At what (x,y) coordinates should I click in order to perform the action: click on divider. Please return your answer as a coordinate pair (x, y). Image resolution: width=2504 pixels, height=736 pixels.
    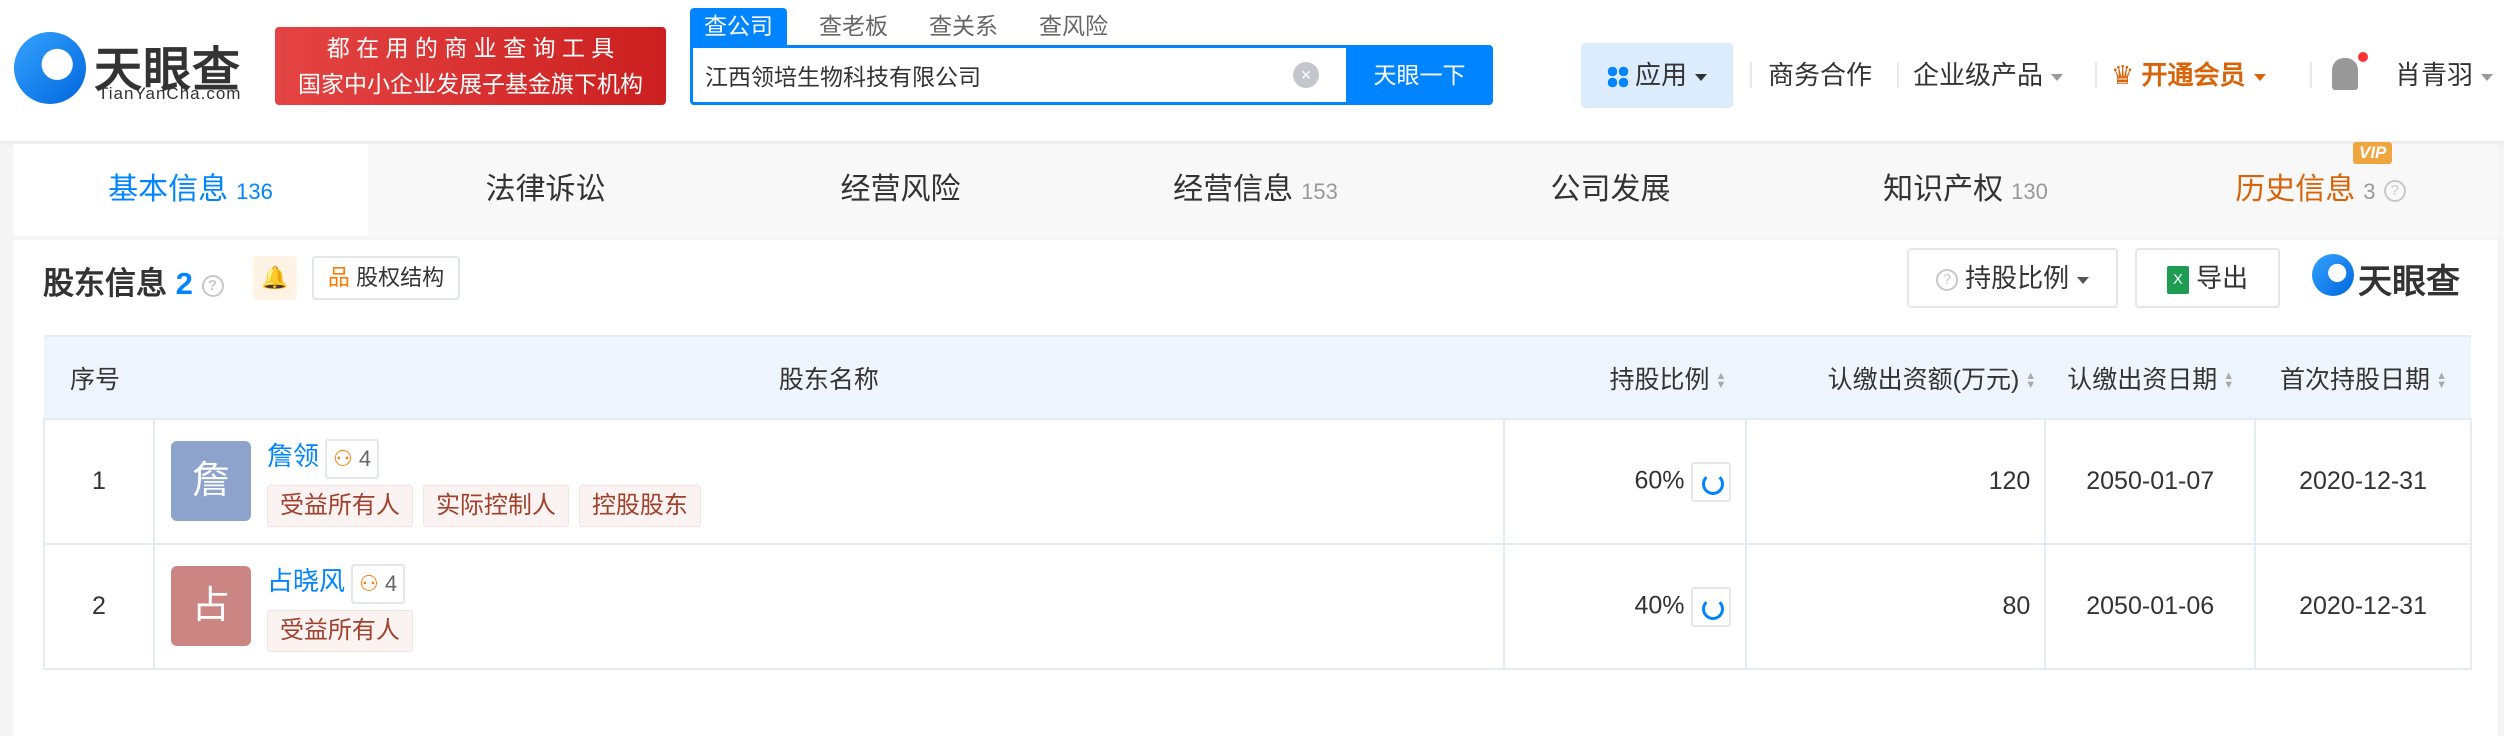
    Looking at the image, I should click on (2096, 75).